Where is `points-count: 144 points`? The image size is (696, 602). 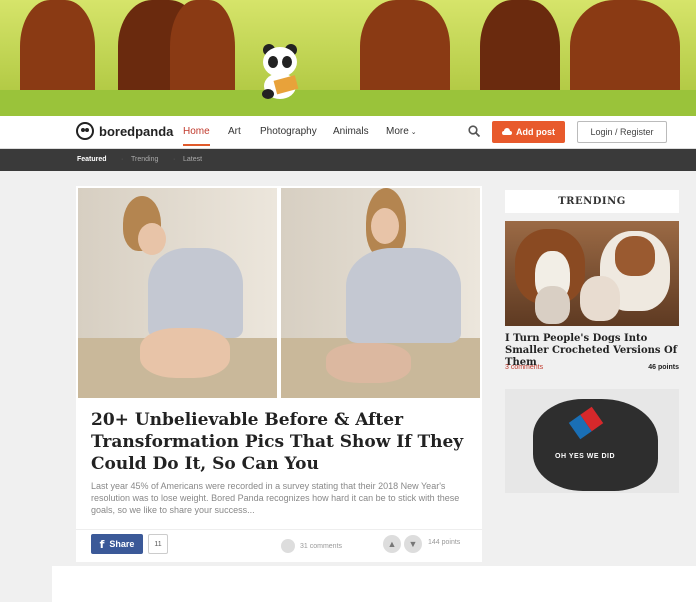 points-count: 144 points is located at coordinates (444, 542).